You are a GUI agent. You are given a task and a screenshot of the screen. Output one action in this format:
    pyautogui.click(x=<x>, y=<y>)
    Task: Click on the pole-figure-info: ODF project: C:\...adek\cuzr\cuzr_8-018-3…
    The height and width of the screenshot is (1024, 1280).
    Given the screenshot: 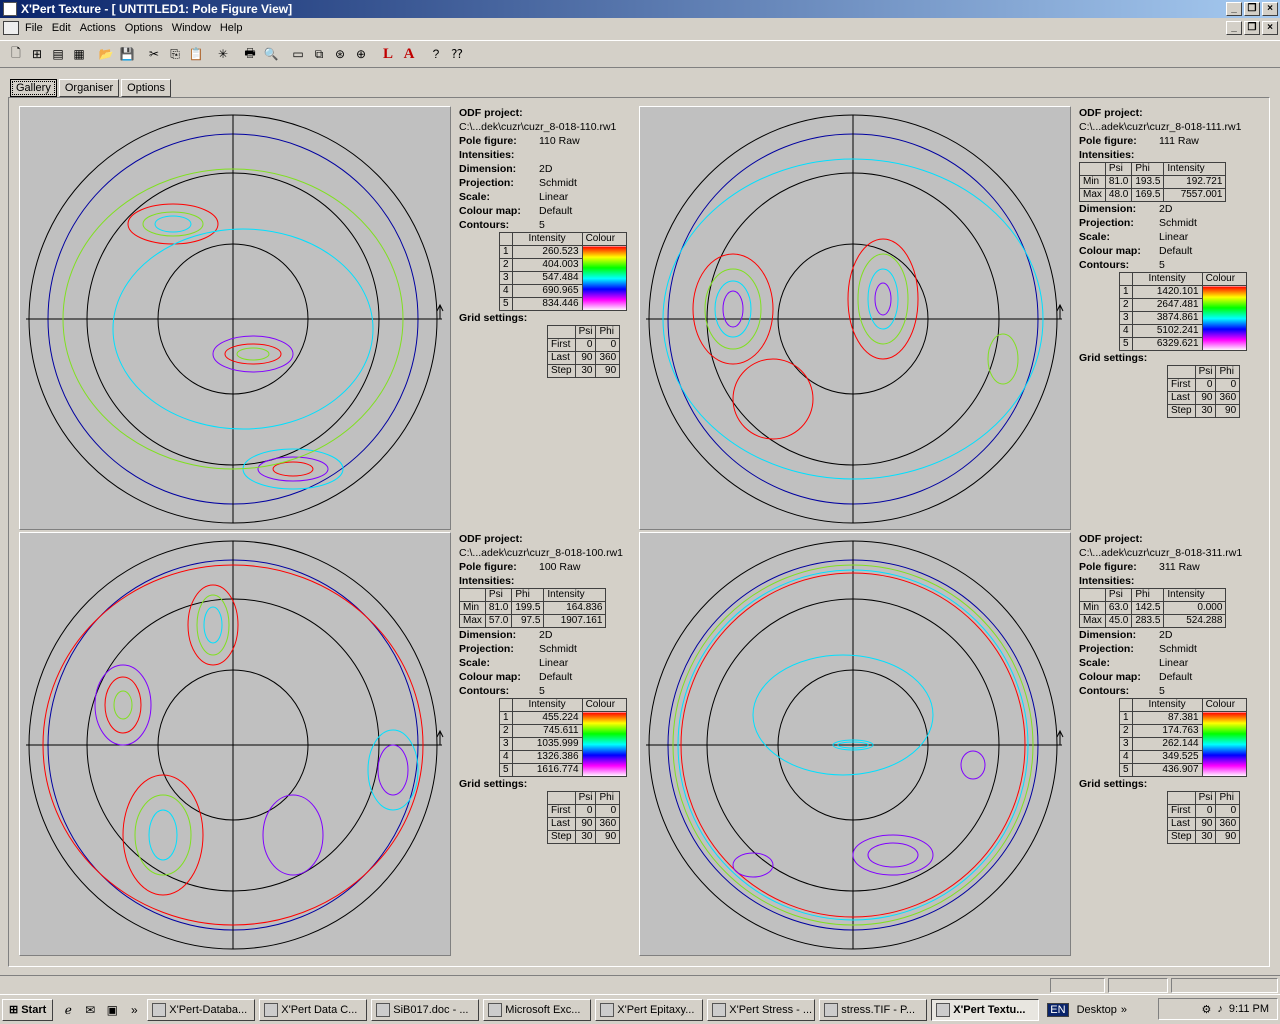 What is the action you would take?
    pyautogui.click(x=1169, y=688)
    